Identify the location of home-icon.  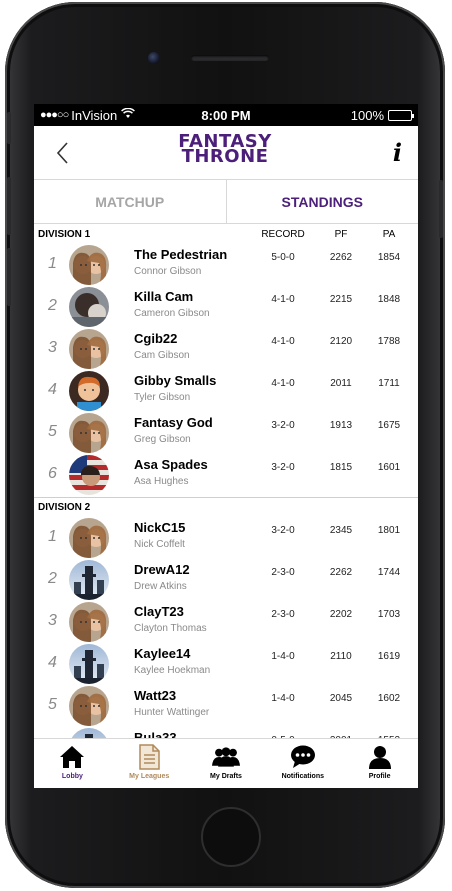
(72, 757).